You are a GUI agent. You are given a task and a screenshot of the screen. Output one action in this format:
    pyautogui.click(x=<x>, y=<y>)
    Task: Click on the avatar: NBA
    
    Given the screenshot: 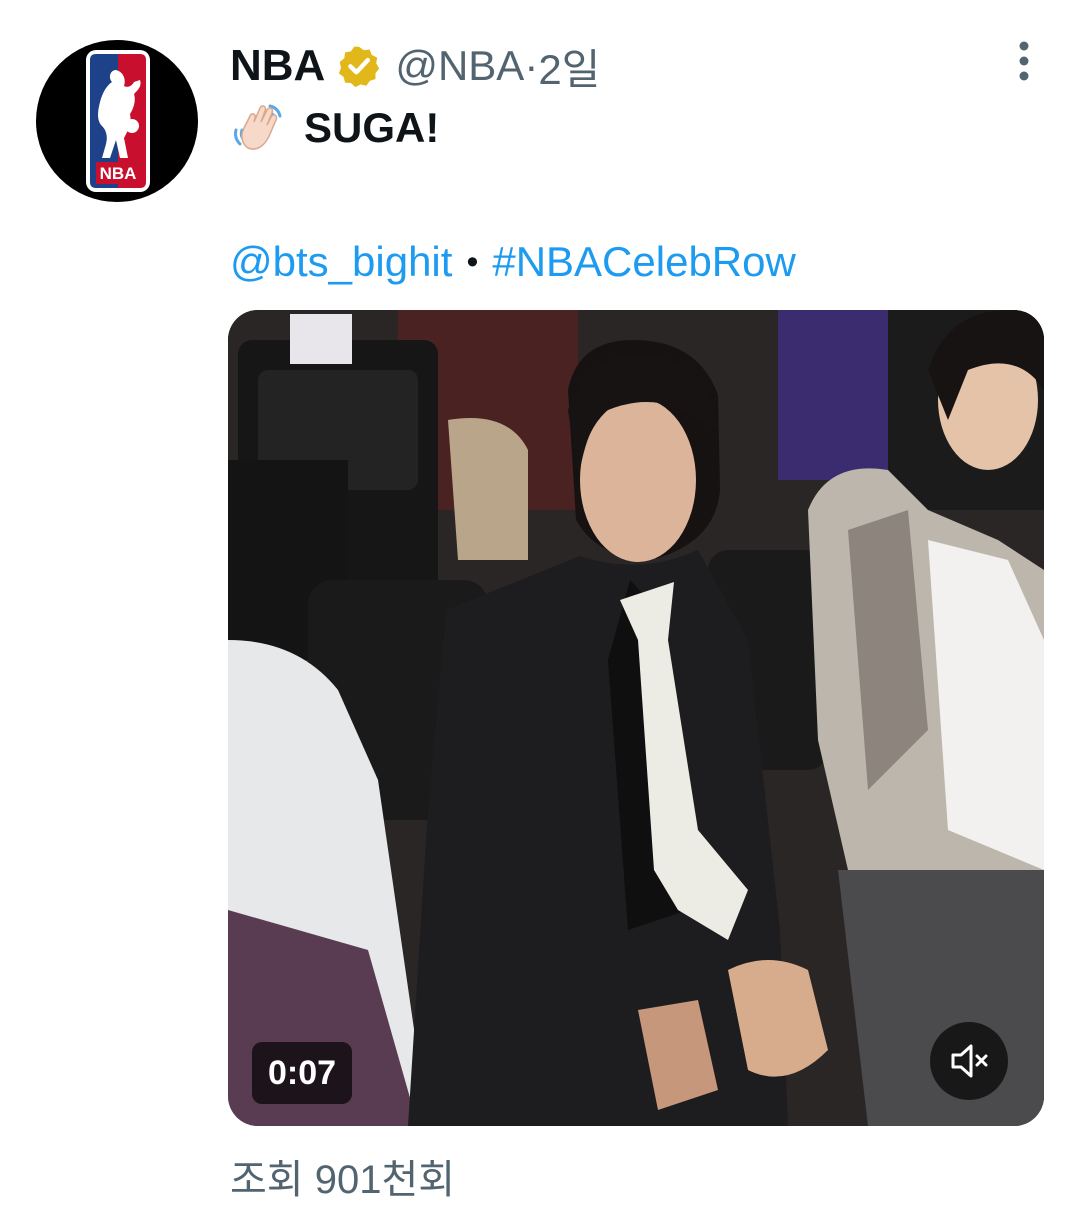 What is the action you would take?
    pyautogui.click(x=117, y=121)
    